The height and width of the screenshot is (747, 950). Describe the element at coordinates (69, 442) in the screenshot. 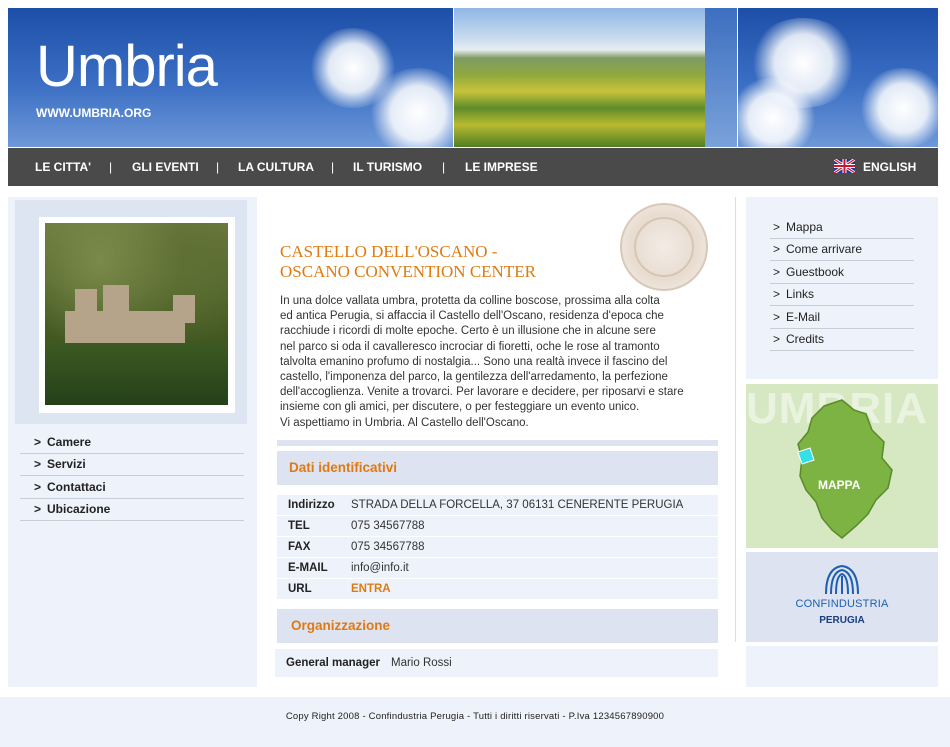

I see `left-menu-label: Camere` at that location.